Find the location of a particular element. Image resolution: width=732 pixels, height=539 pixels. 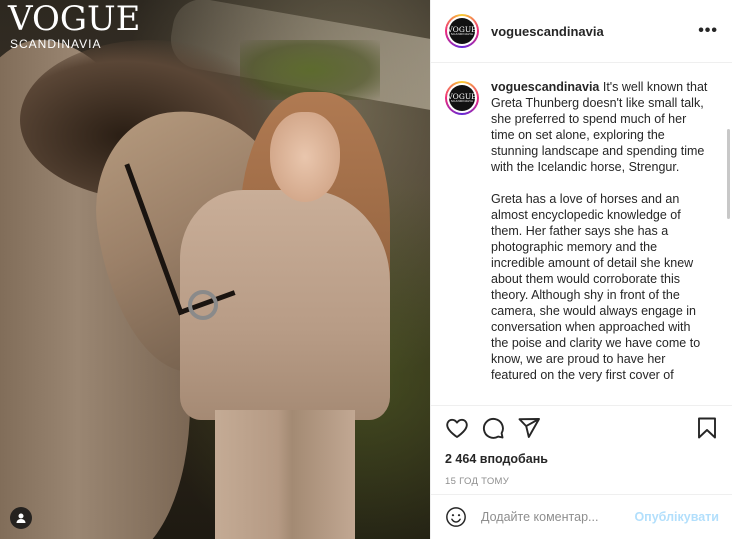

post-comment-button: Опублікувати is located at coordinates (676, 517).